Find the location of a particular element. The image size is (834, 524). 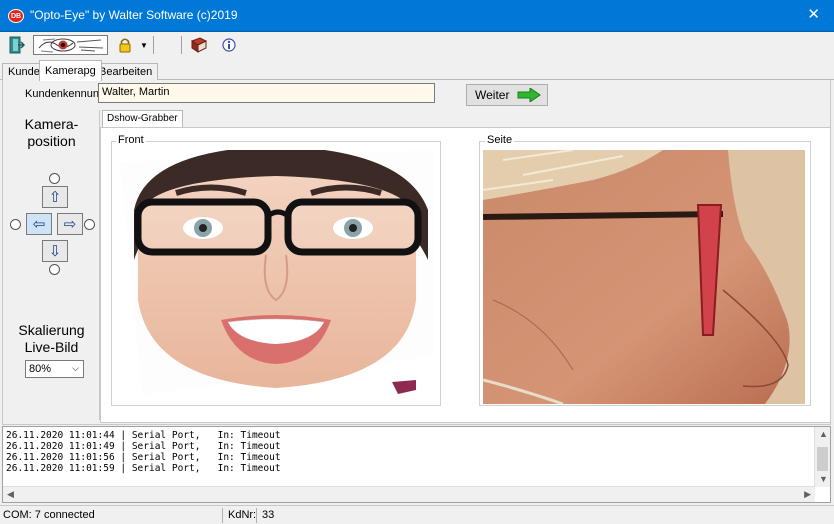

status-bar: COM: 7 connected KdNr: 33 is located at coordinates (417, 514).